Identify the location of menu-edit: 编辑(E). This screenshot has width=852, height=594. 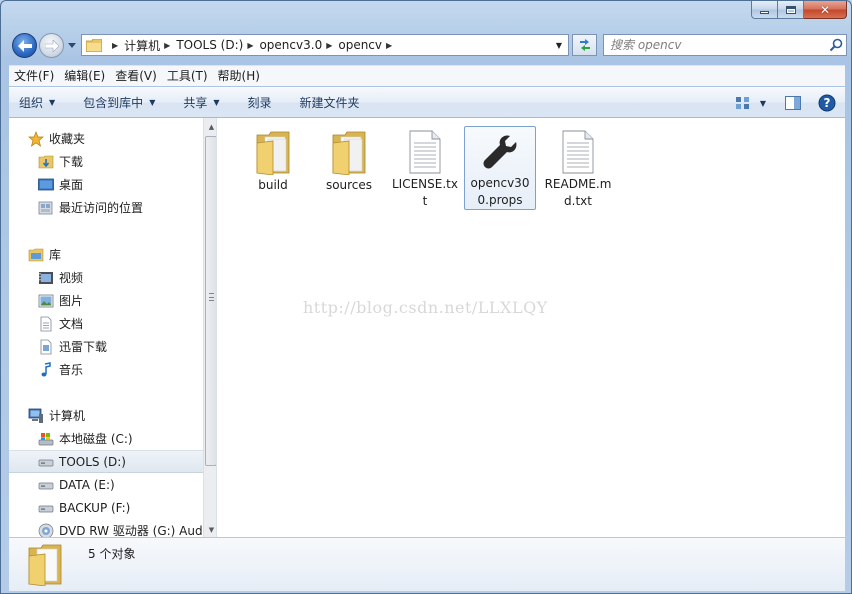
(84, 76).